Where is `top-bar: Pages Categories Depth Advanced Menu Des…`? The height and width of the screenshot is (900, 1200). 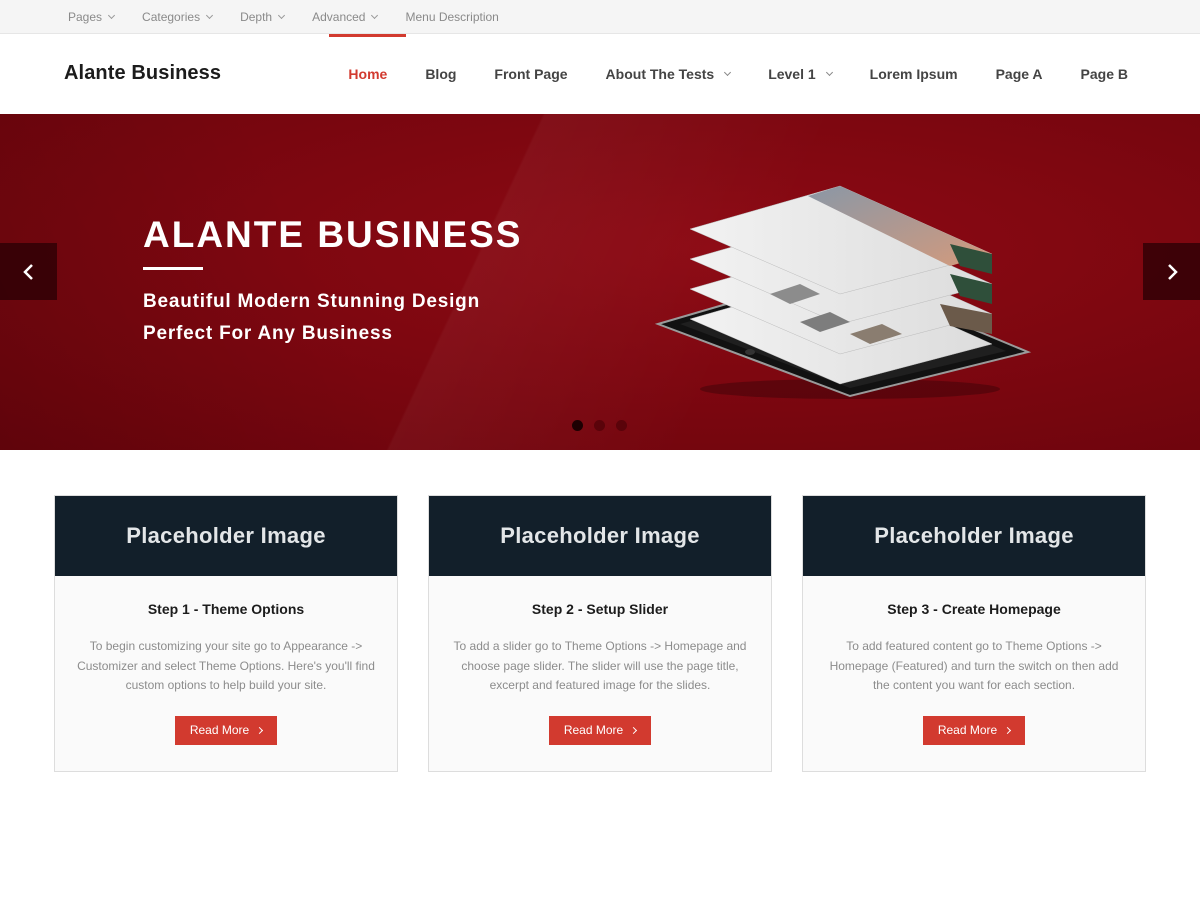
top-bar: Pages Categories Depth Advanced Menu Des… is located at coordinates (600, 17).